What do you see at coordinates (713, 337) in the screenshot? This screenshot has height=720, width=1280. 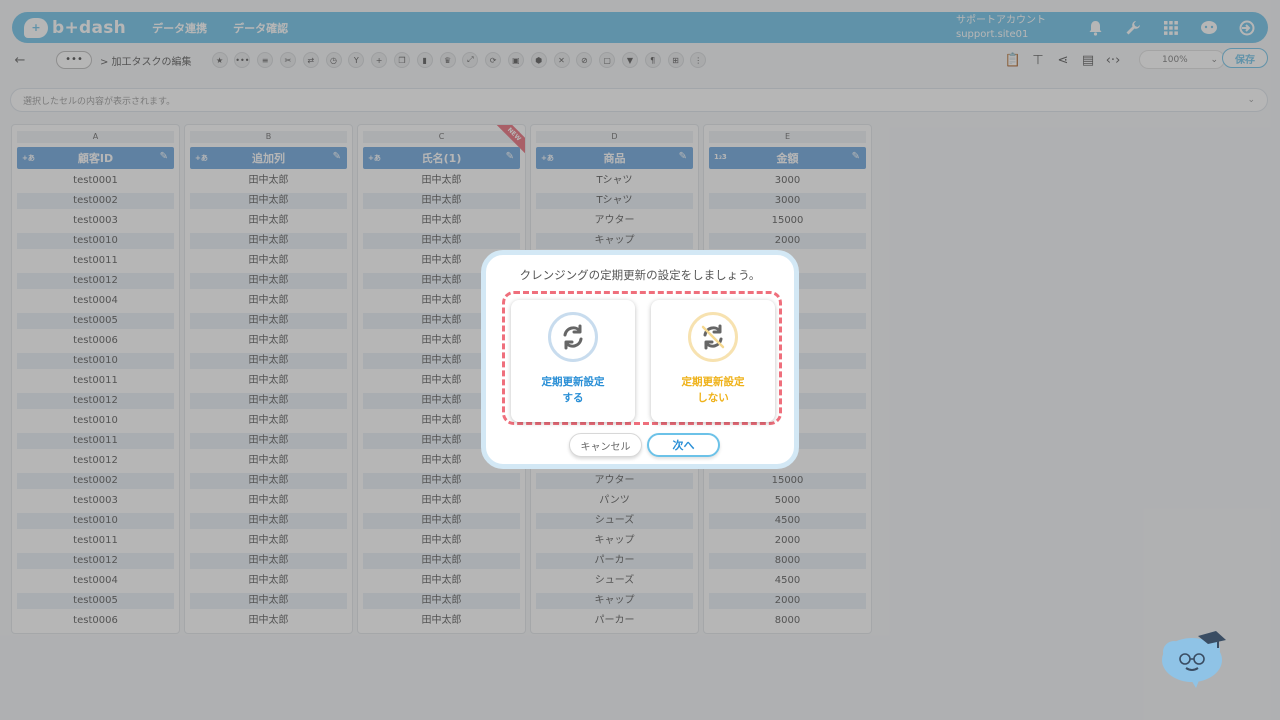 I see `no-refresh-icon` at bounding box center [713, 337].